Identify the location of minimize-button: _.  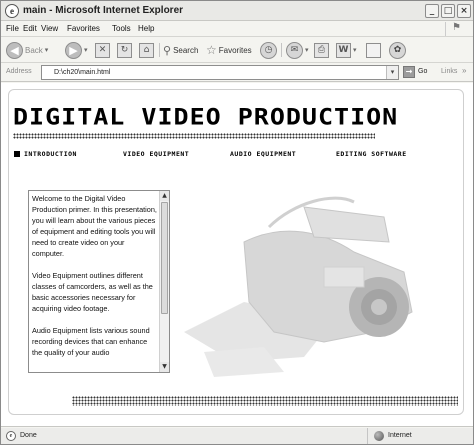
(432, 11).